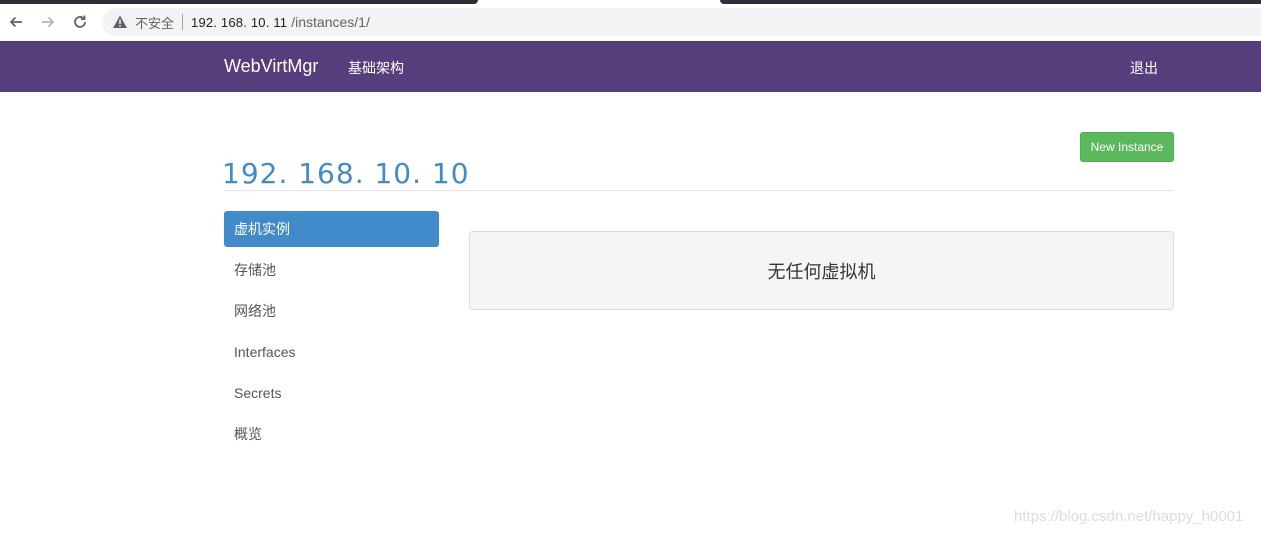 This screenshot has height=534, width=1261. What do you see at coordinates (699, 190) in the screenshot?
I see `header-divider` at bounding box center [699, 190].